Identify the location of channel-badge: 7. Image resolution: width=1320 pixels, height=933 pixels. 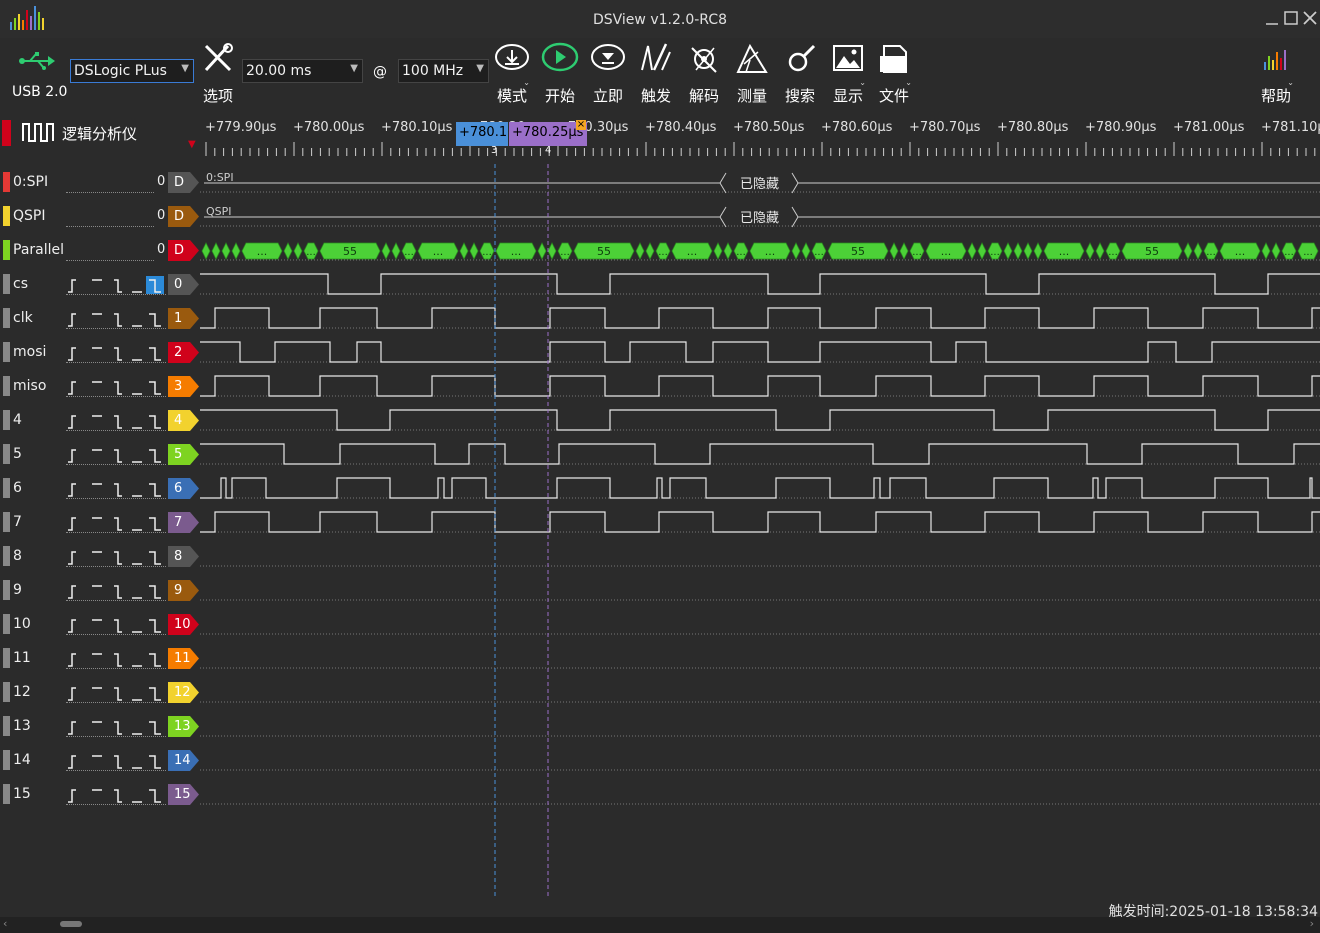
(184, 522).